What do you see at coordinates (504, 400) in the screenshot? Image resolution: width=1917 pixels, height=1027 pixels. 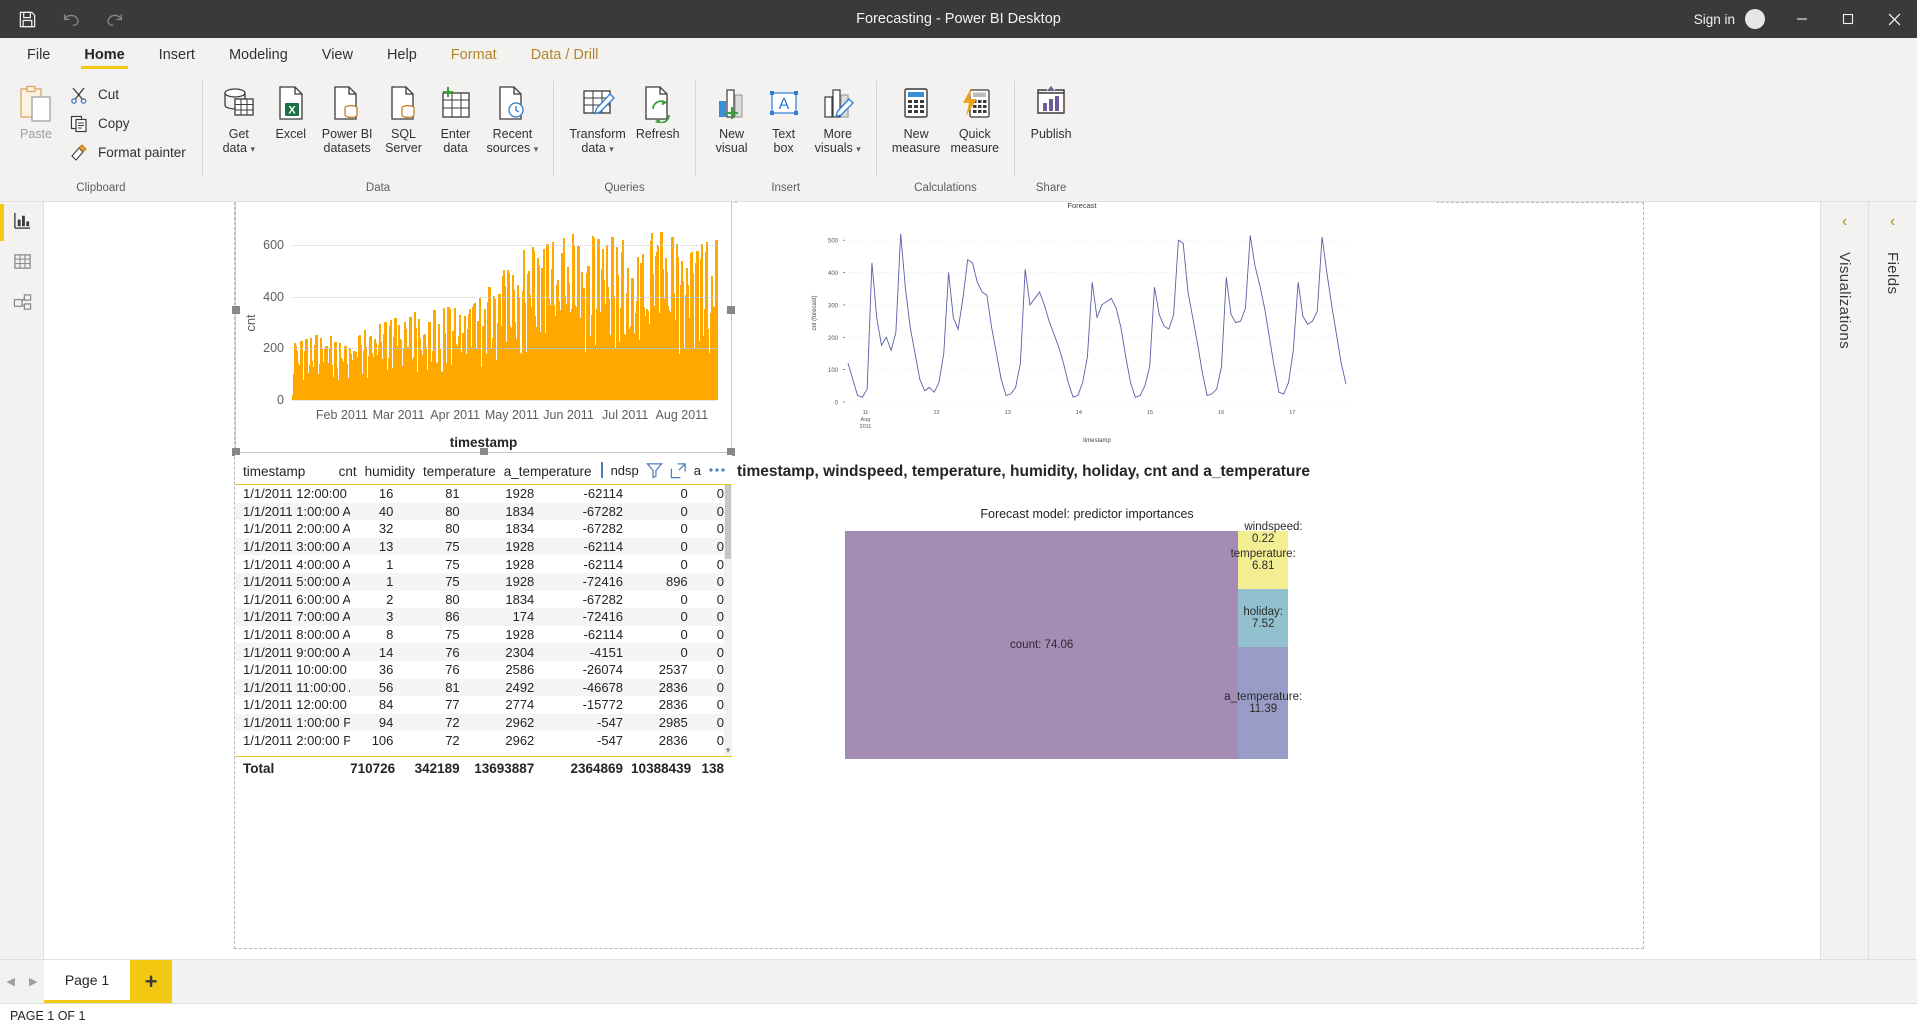 I see `grid-line` at bounding box center [504, 400].